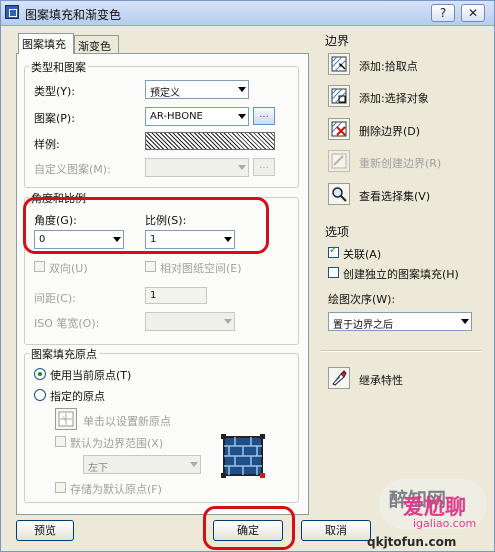  Describe the element at coordinates (401, 274) in the screenshot. I see `create-separate-hatches-label: 创建独立的图案填充(H)` at that location.